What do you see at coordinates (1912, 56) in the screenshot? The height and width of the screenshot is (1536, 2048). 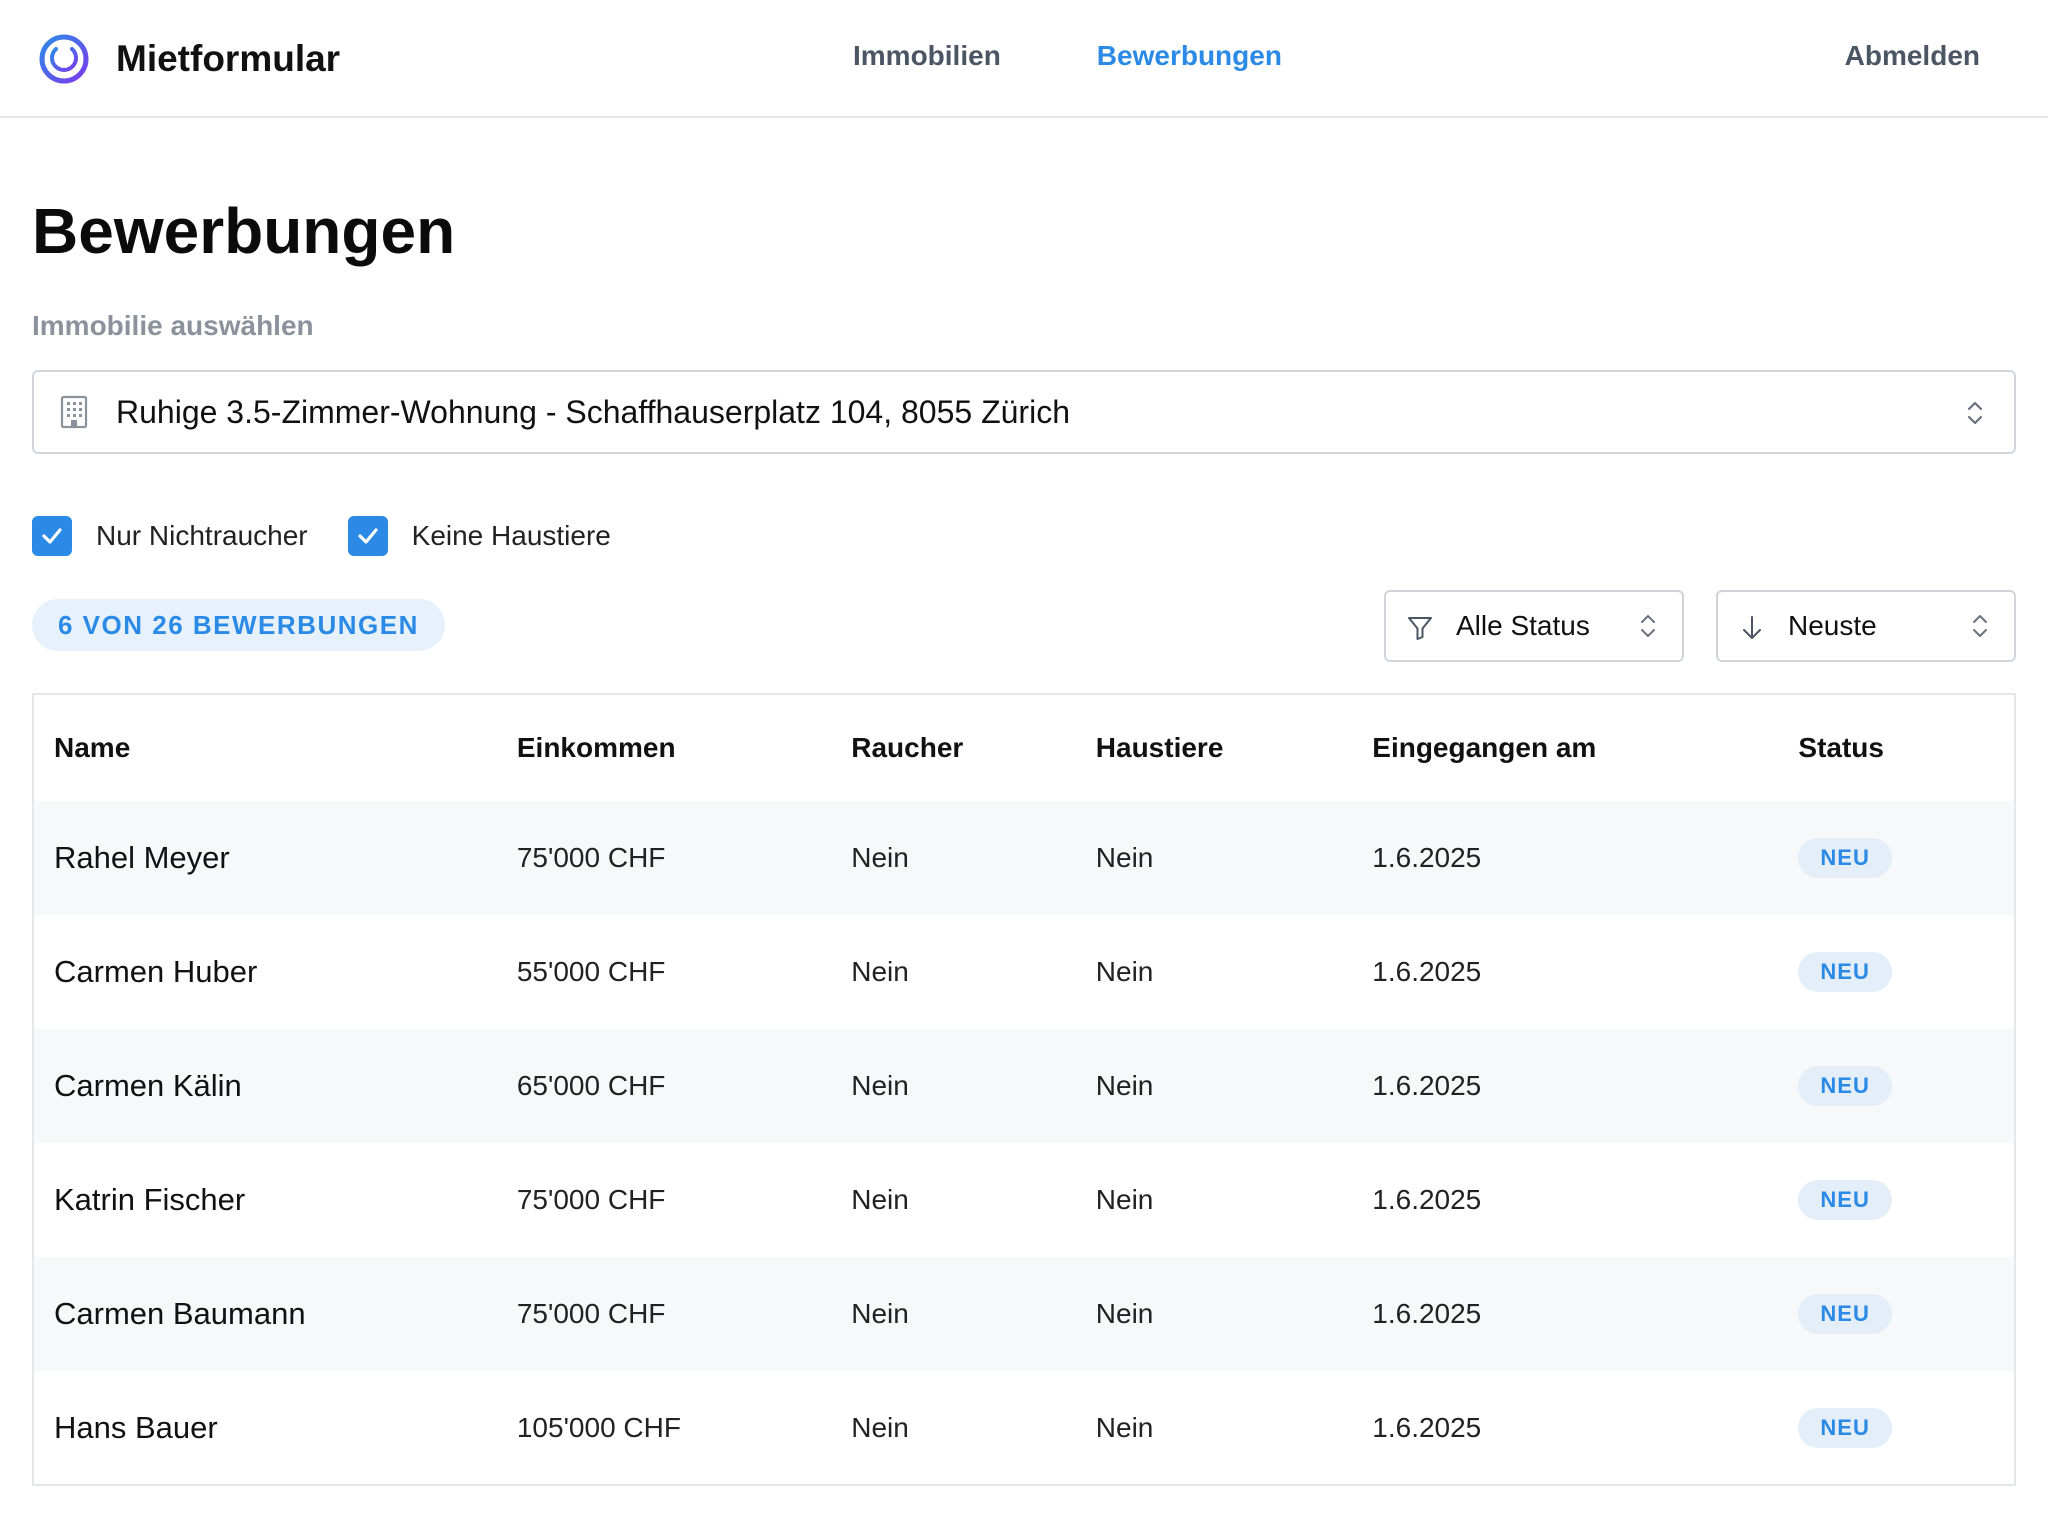 I see `logout-link: Abmelden` at bounding box center [1912, 56].